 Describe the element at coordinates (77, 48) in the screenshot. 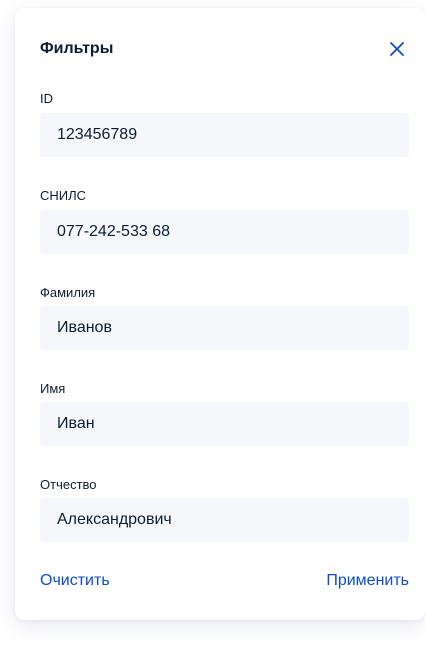

I see `panel-title: Фильтры` at that location.